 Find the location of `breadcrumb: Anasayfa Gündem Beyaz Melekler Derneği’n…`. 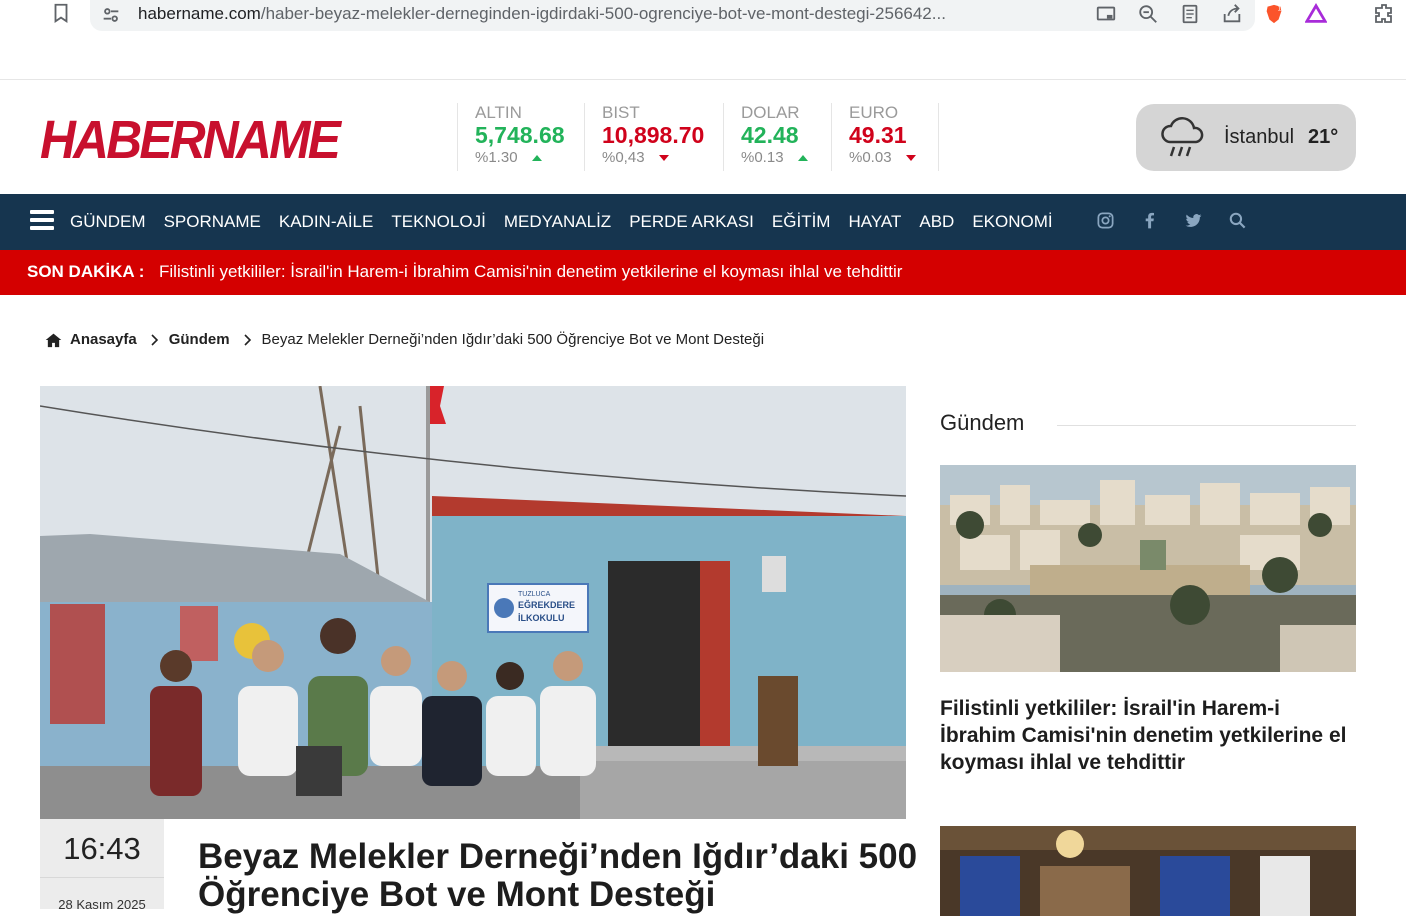

breadcrumb: Anasayfa Gündem Beyaz Melekler Derneği’n… is located at coordinates (404, 339).